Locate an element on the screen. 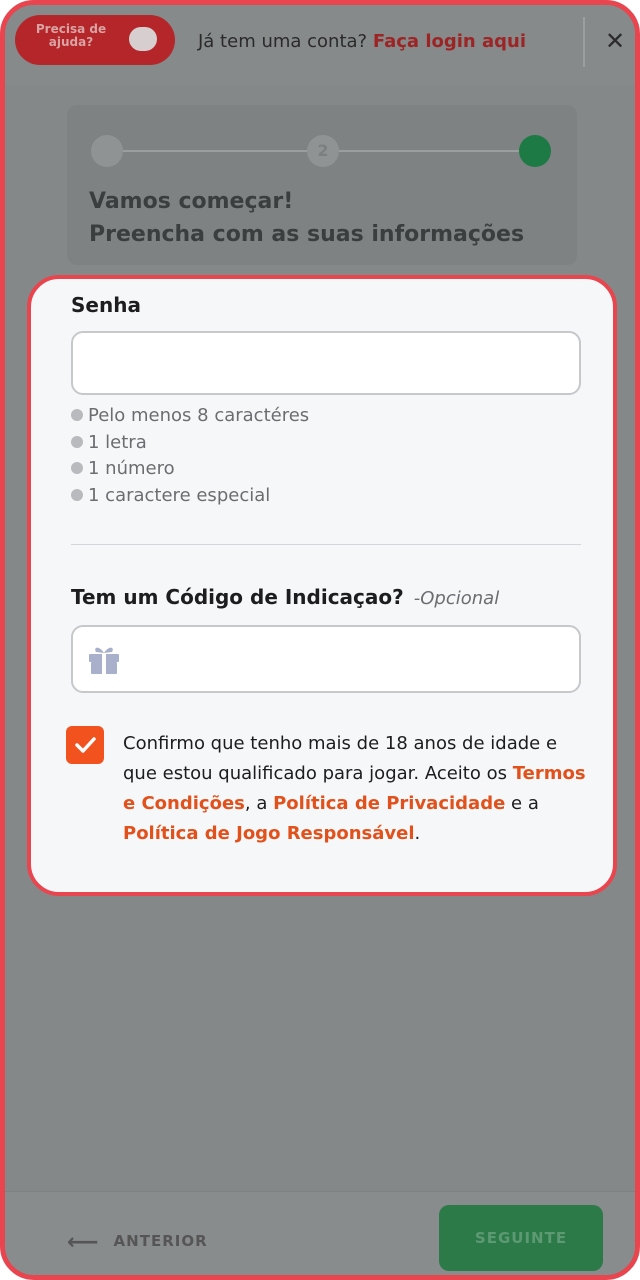  requirement-text: Pelo menos 8 caractéres is located at coordinates (199, 415).